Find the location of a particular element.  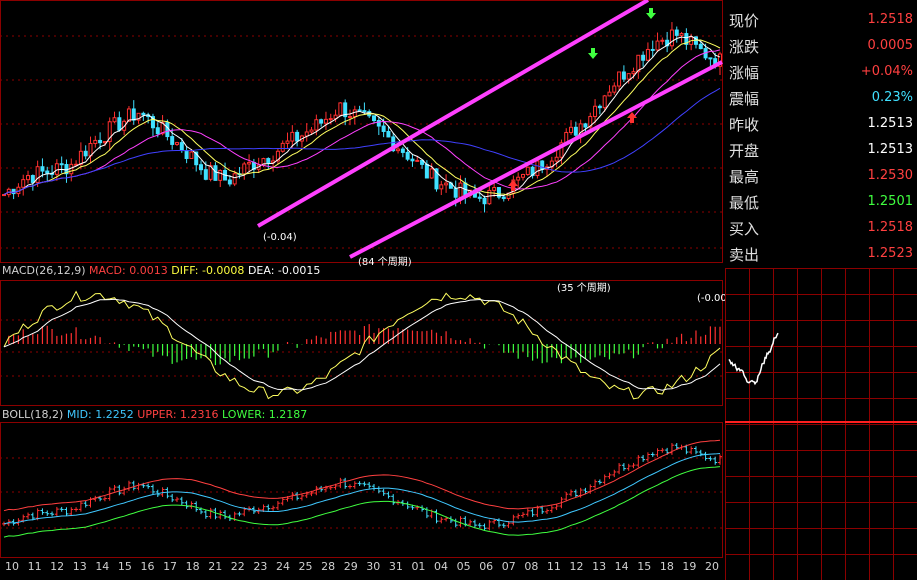

intraday-mini-chart is located at coordinates (821, 424).